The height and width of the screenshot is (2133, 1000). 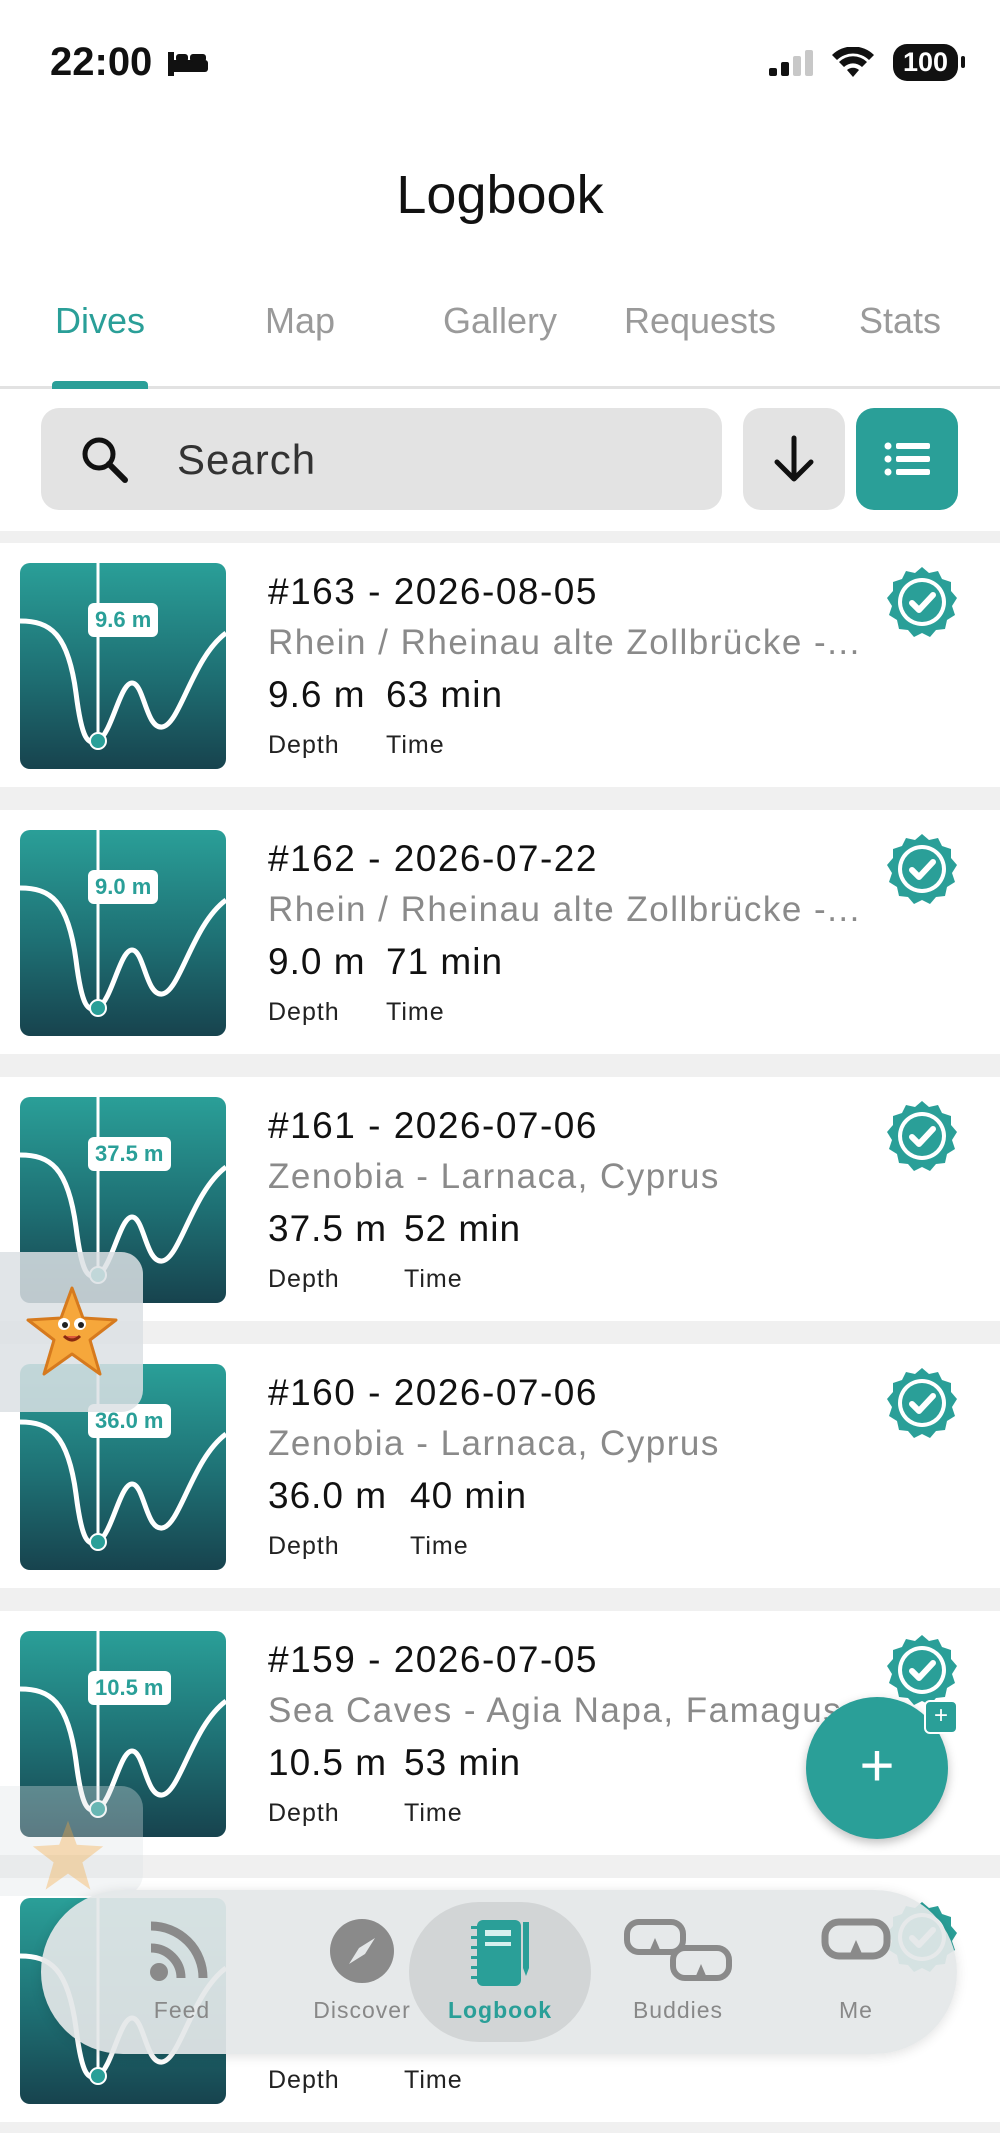 I want to click on tab-requests: Requests, so click(x=700, y=321).